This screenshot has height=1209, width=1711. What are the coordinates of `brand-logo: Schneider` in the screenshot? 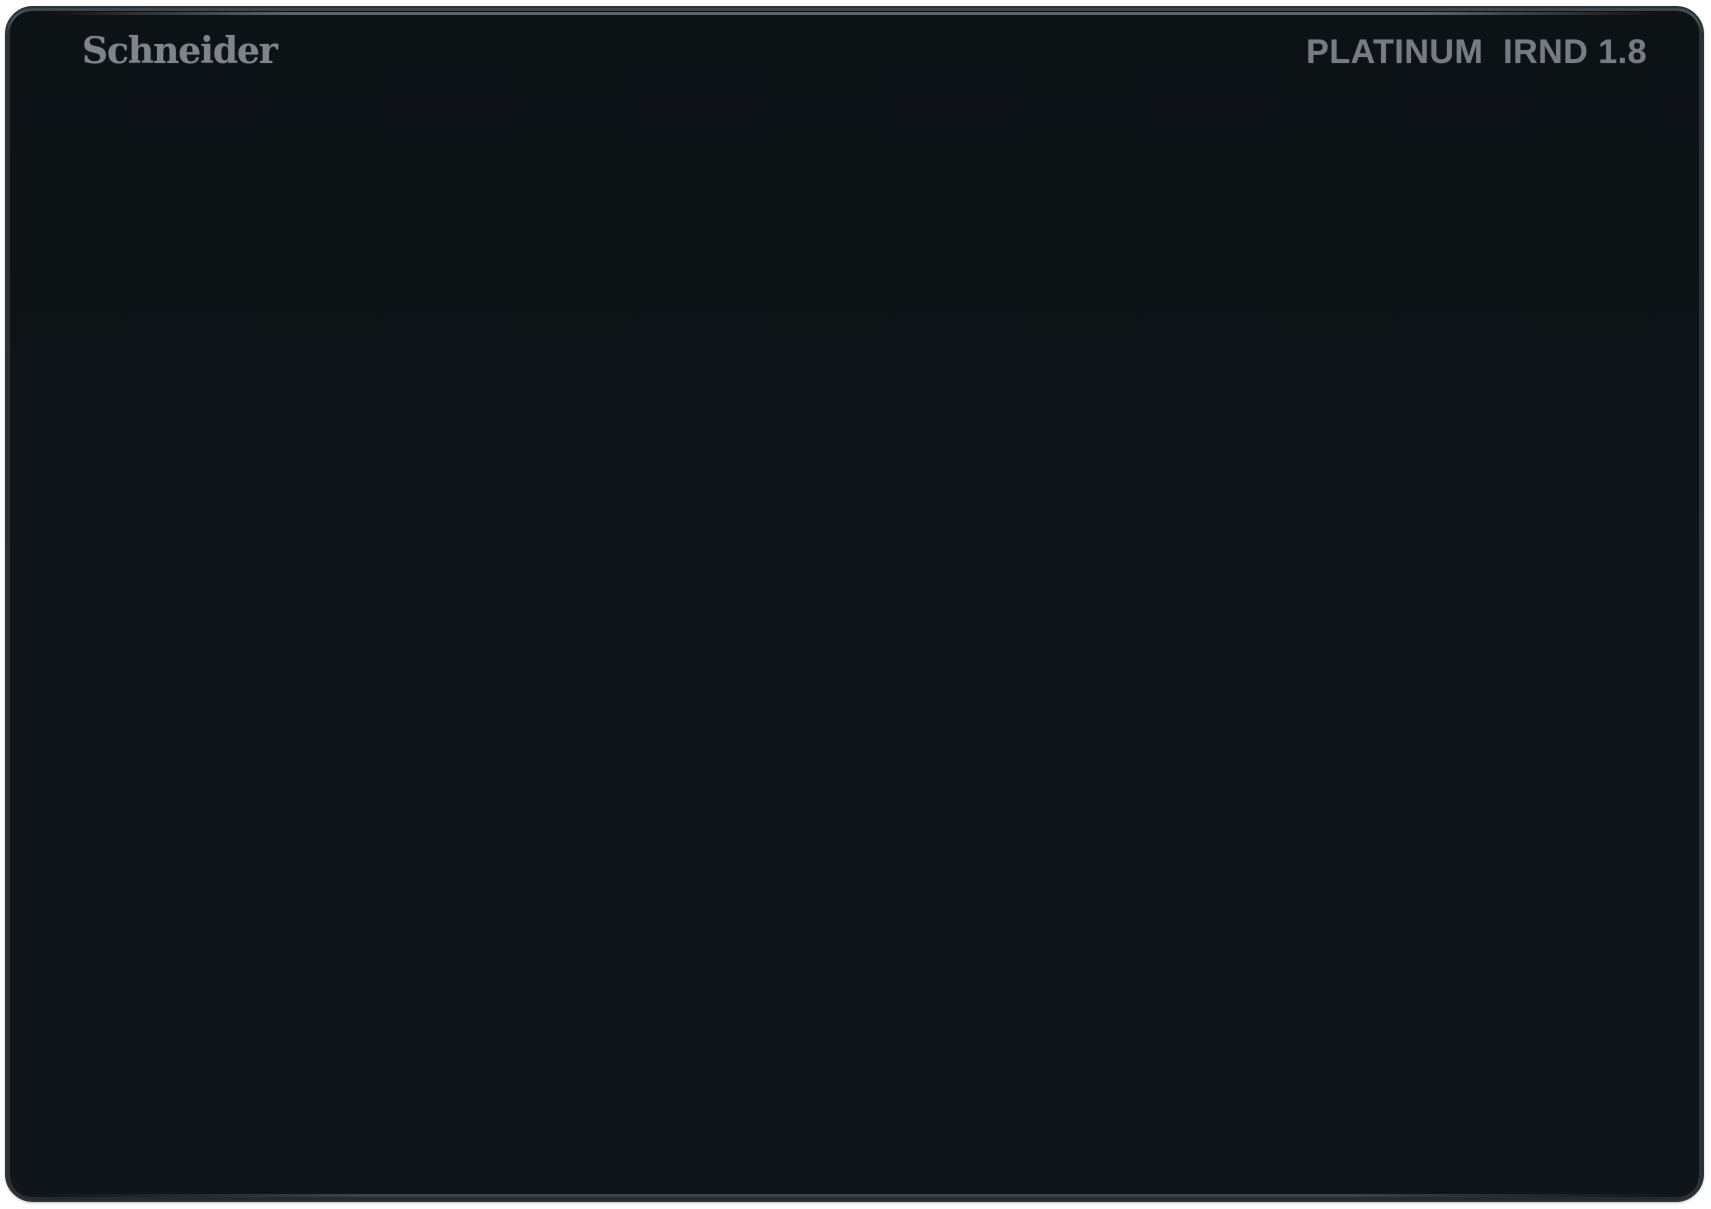 It's located at (180, 51).